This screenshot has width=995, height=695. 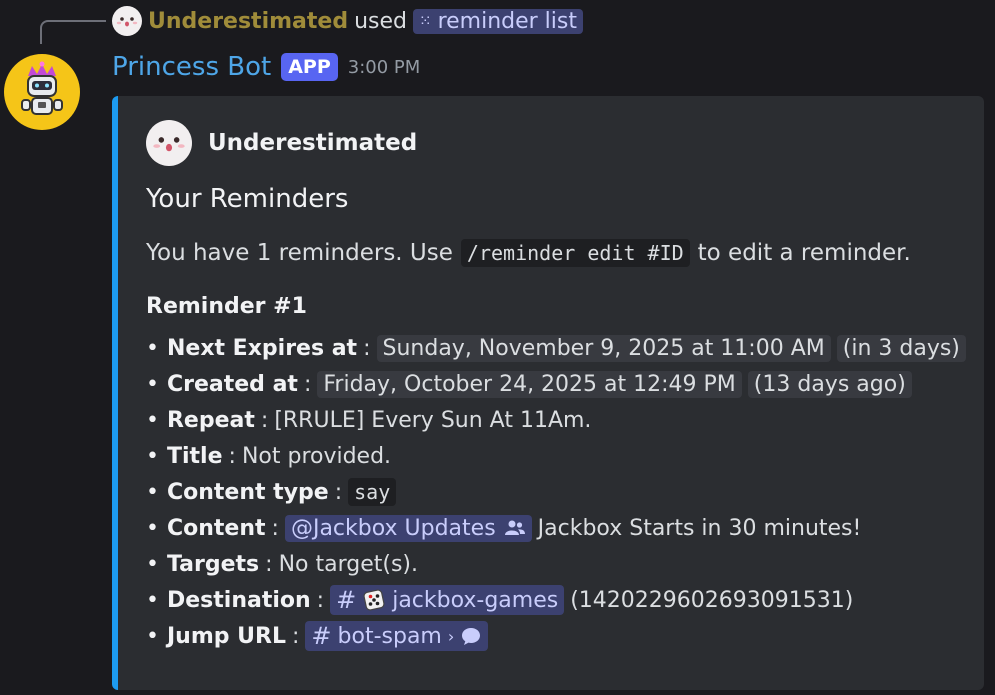 I want to click on list-item: • Content type: say, so click(x=556, y=492).